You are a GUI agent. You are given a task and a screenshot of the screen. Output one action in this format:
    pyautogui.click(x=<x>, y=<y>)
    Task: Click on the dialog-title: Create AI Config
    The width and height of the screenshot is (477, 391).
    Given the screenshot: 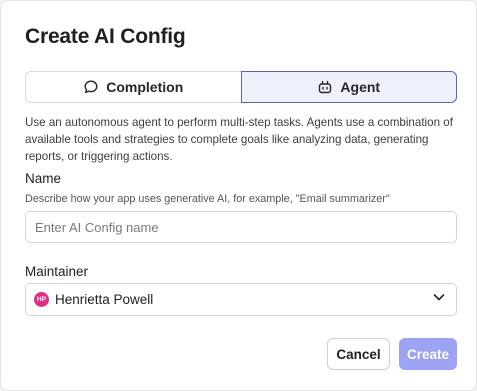 What is the action you would take?
    pyautogui.click(x=105, y=36)
    